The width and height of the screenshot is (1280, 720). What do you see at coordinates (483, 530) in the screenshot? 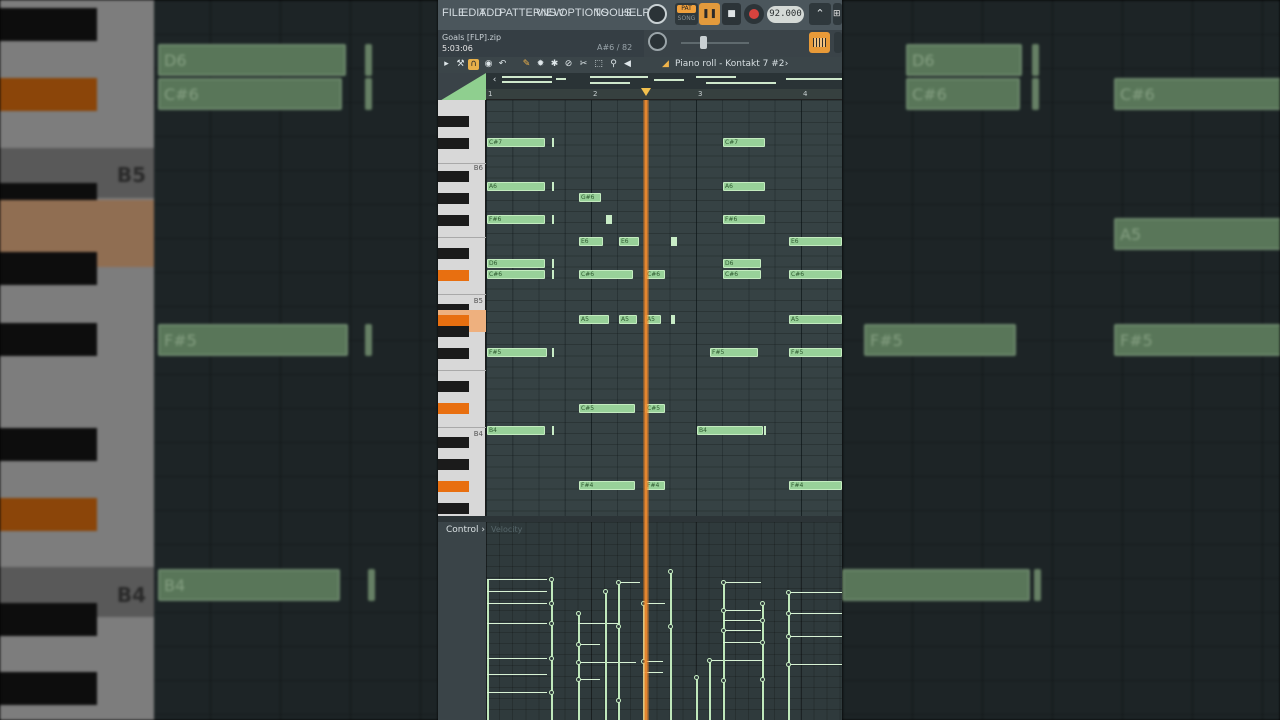
I see `chevron-right-icon: ›` at bounding box center [483, 530].